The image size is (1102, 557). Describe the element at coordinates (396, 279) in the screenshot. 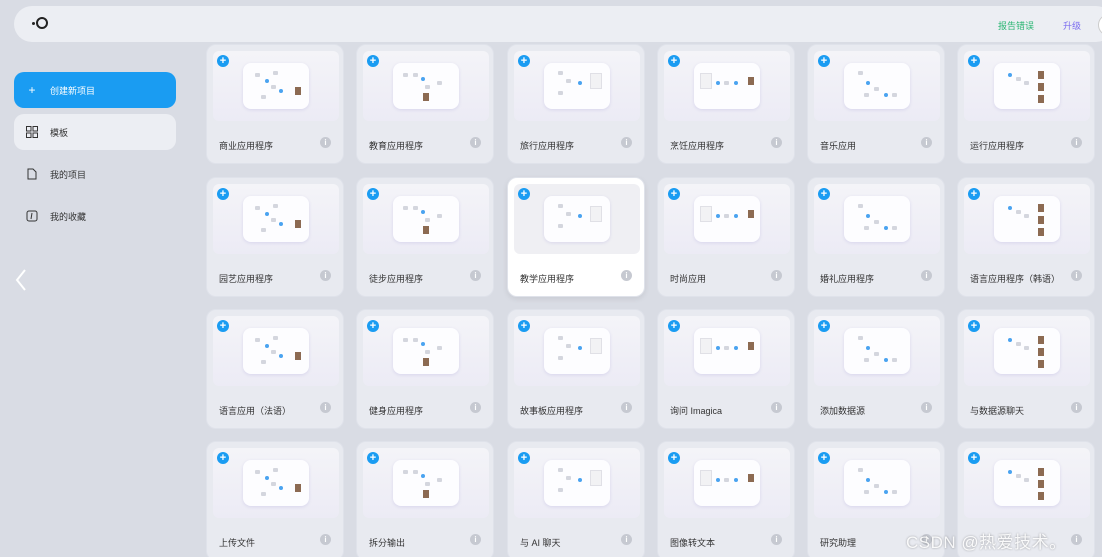

I see `template-title: 徒步应用程序` at that location.